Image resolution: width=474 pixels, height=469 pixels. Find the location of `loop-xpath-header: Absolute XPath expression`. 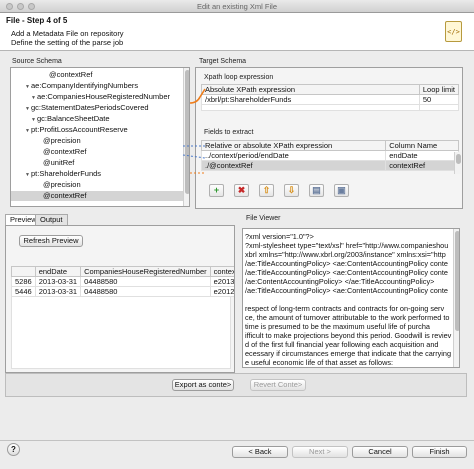

loop-xpath-header: Absolute XPath expression is located at coordinates (310, 89).